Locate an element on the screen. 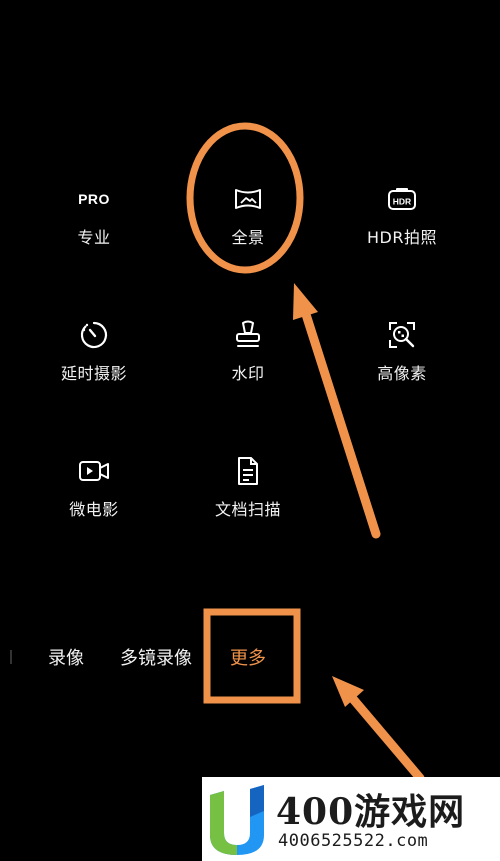  mode-bar-edge-divider is located at coordinates (11, 657).